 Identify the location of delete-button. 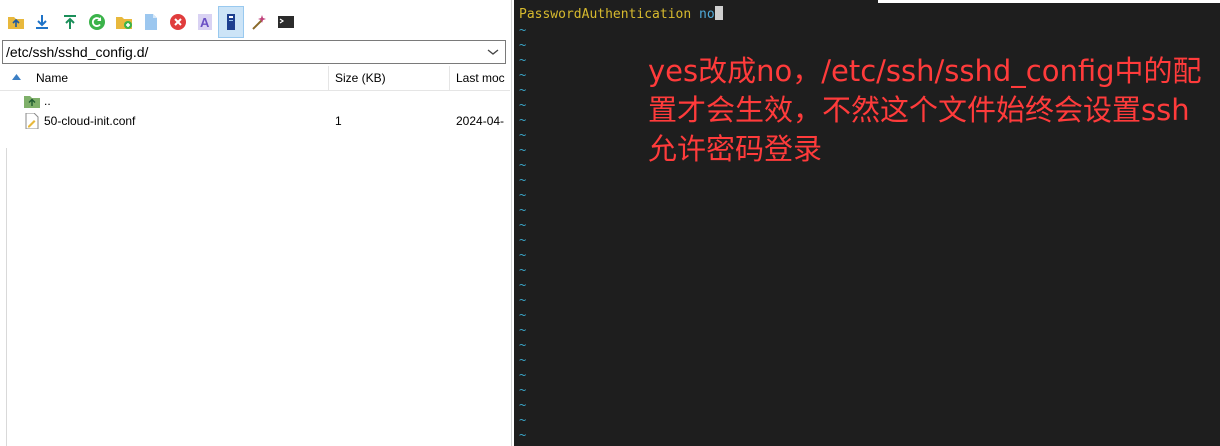
(178, 22).